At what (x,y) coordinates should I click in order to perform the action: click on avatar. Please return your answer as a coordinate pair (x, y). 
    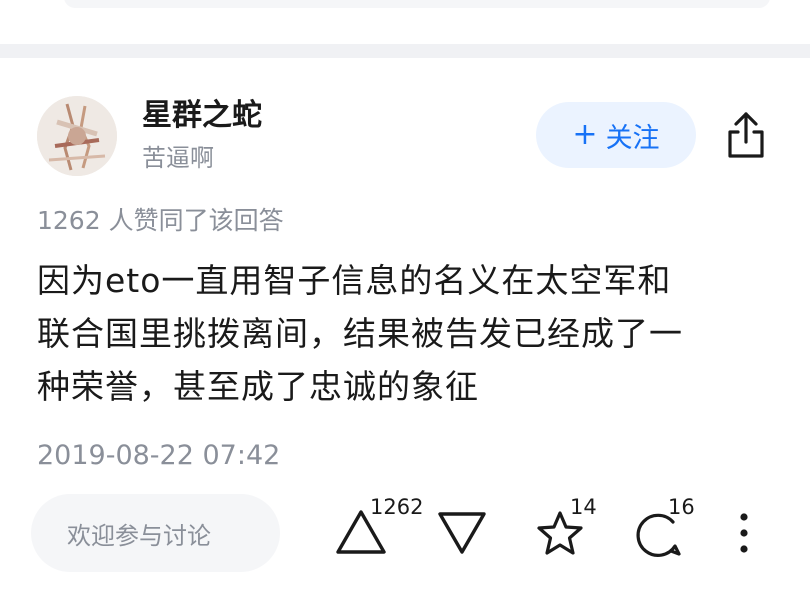
    Looking at the image, I should click on (77, 136).